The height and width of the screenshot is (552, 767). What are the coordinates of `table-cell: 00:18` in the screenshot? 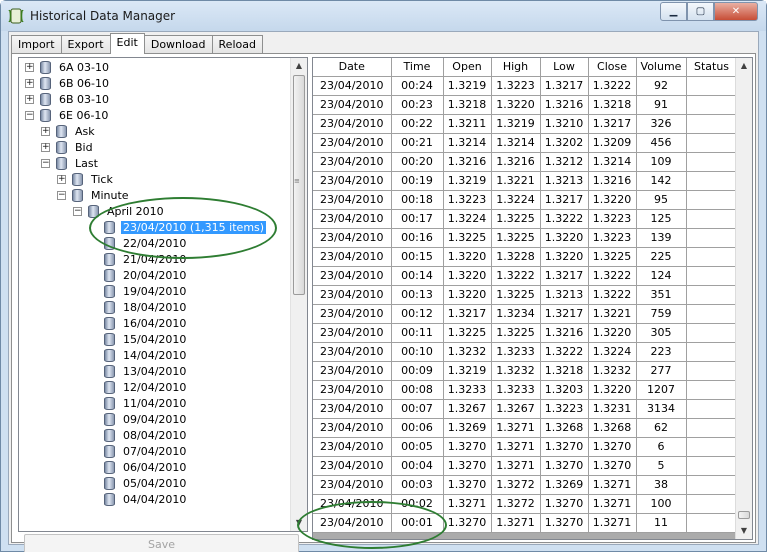 It's located at (417, 200).